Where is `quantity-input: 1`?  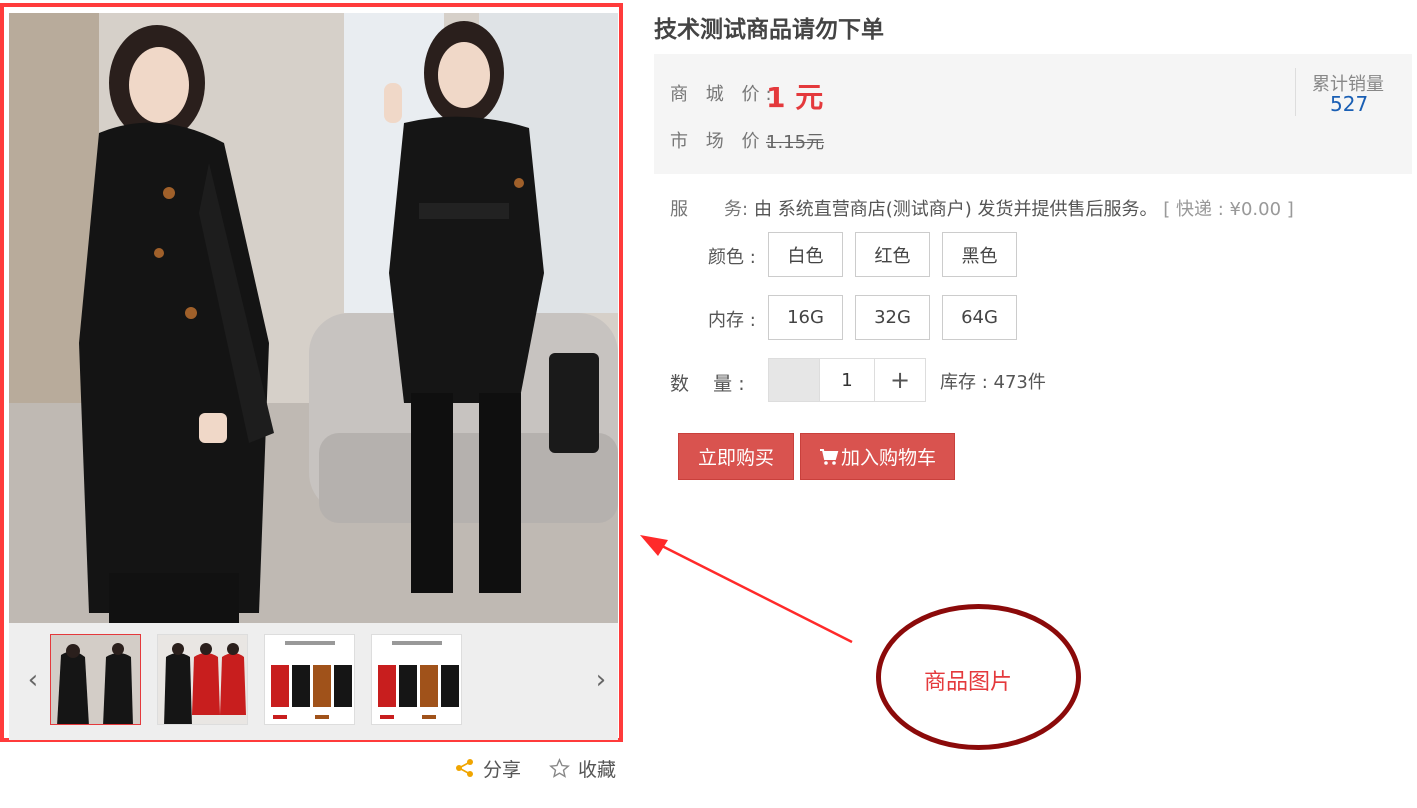 quantity-input: 1 is located at coordinates (847, 380).